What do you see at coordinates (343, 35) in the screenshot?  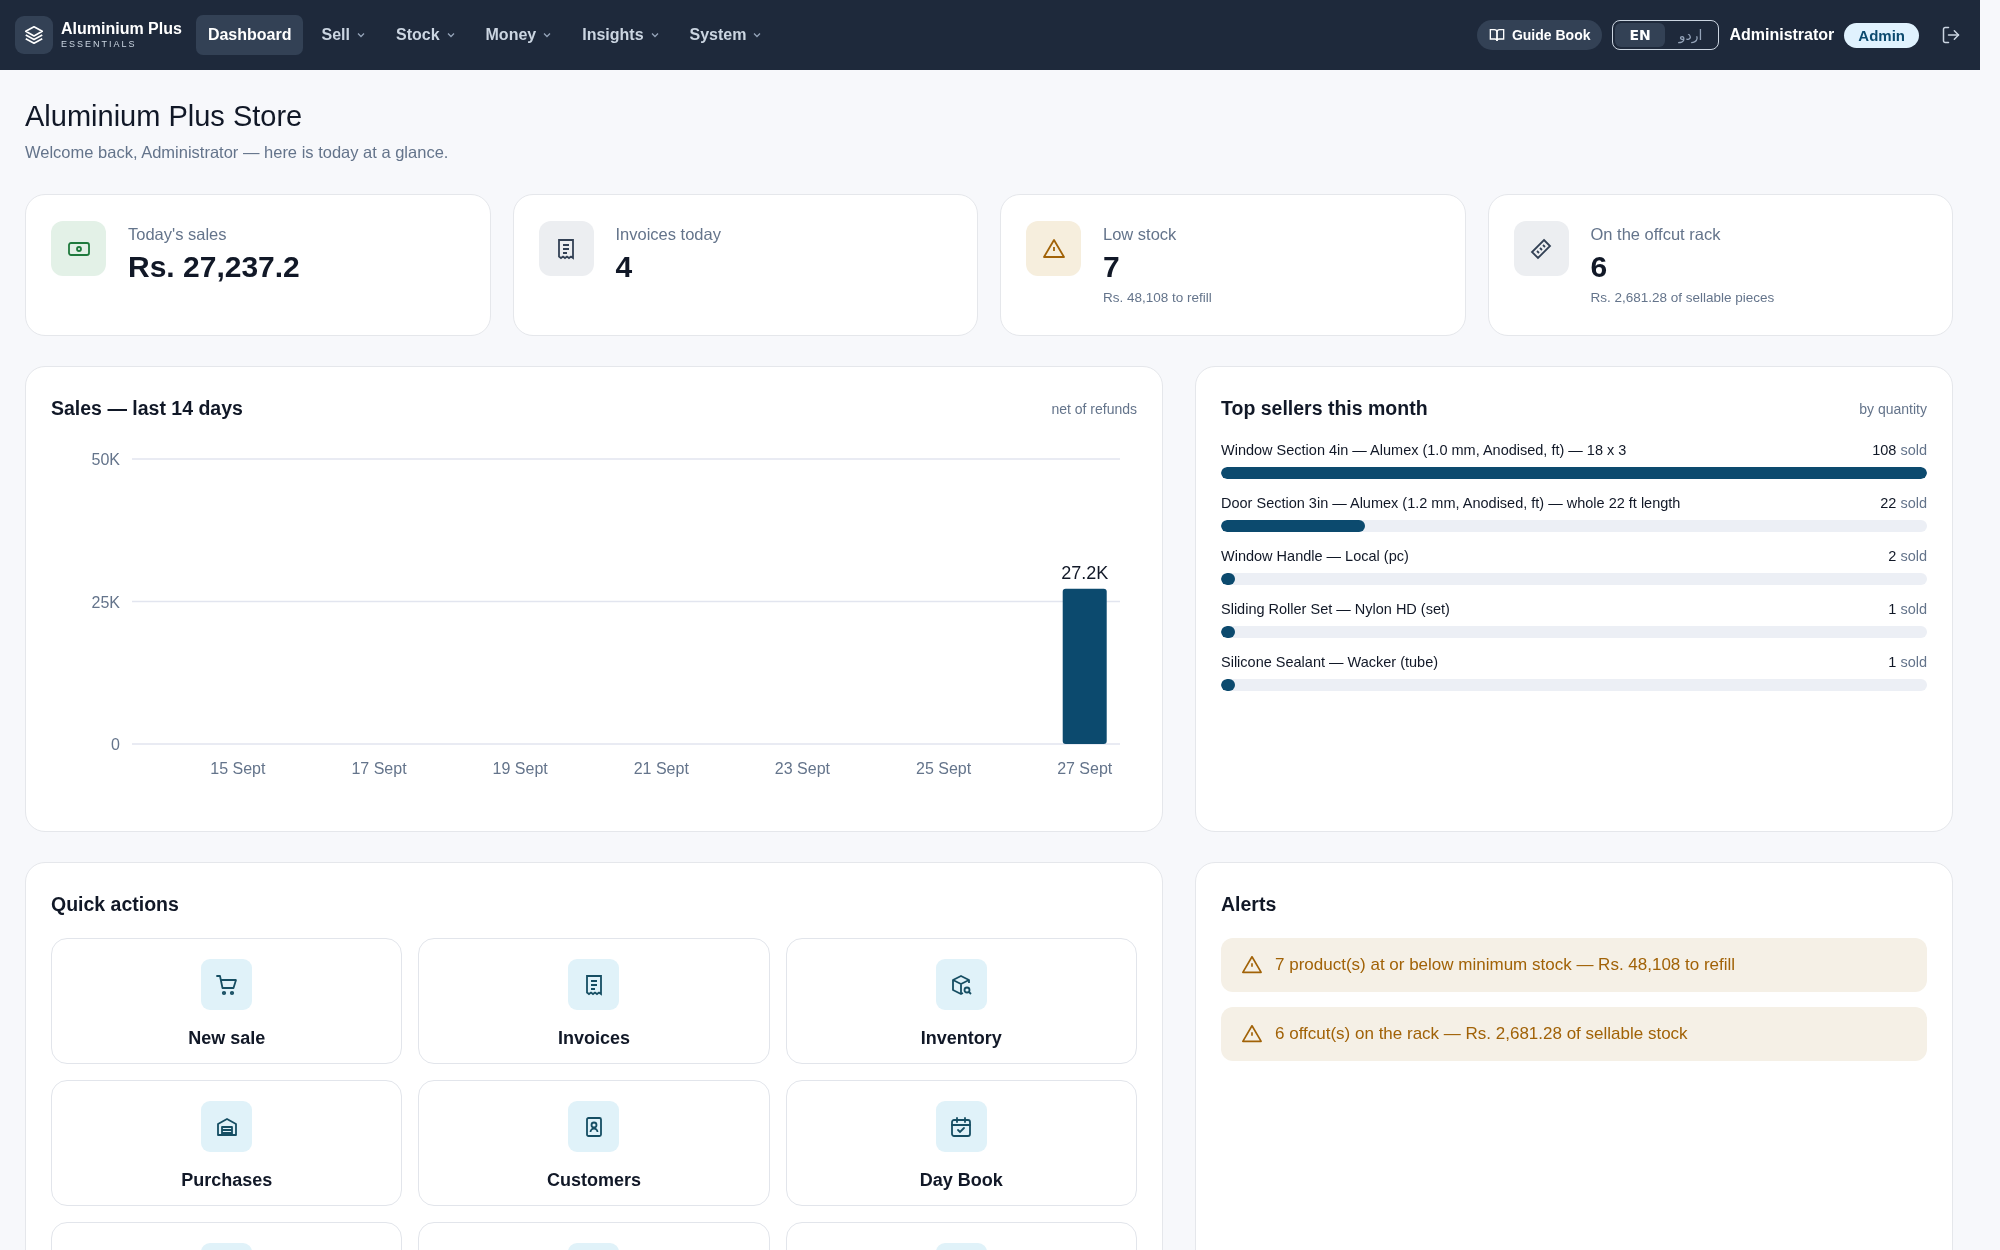 I see `nav-tab: Sell` at bounding box center [343, 35].